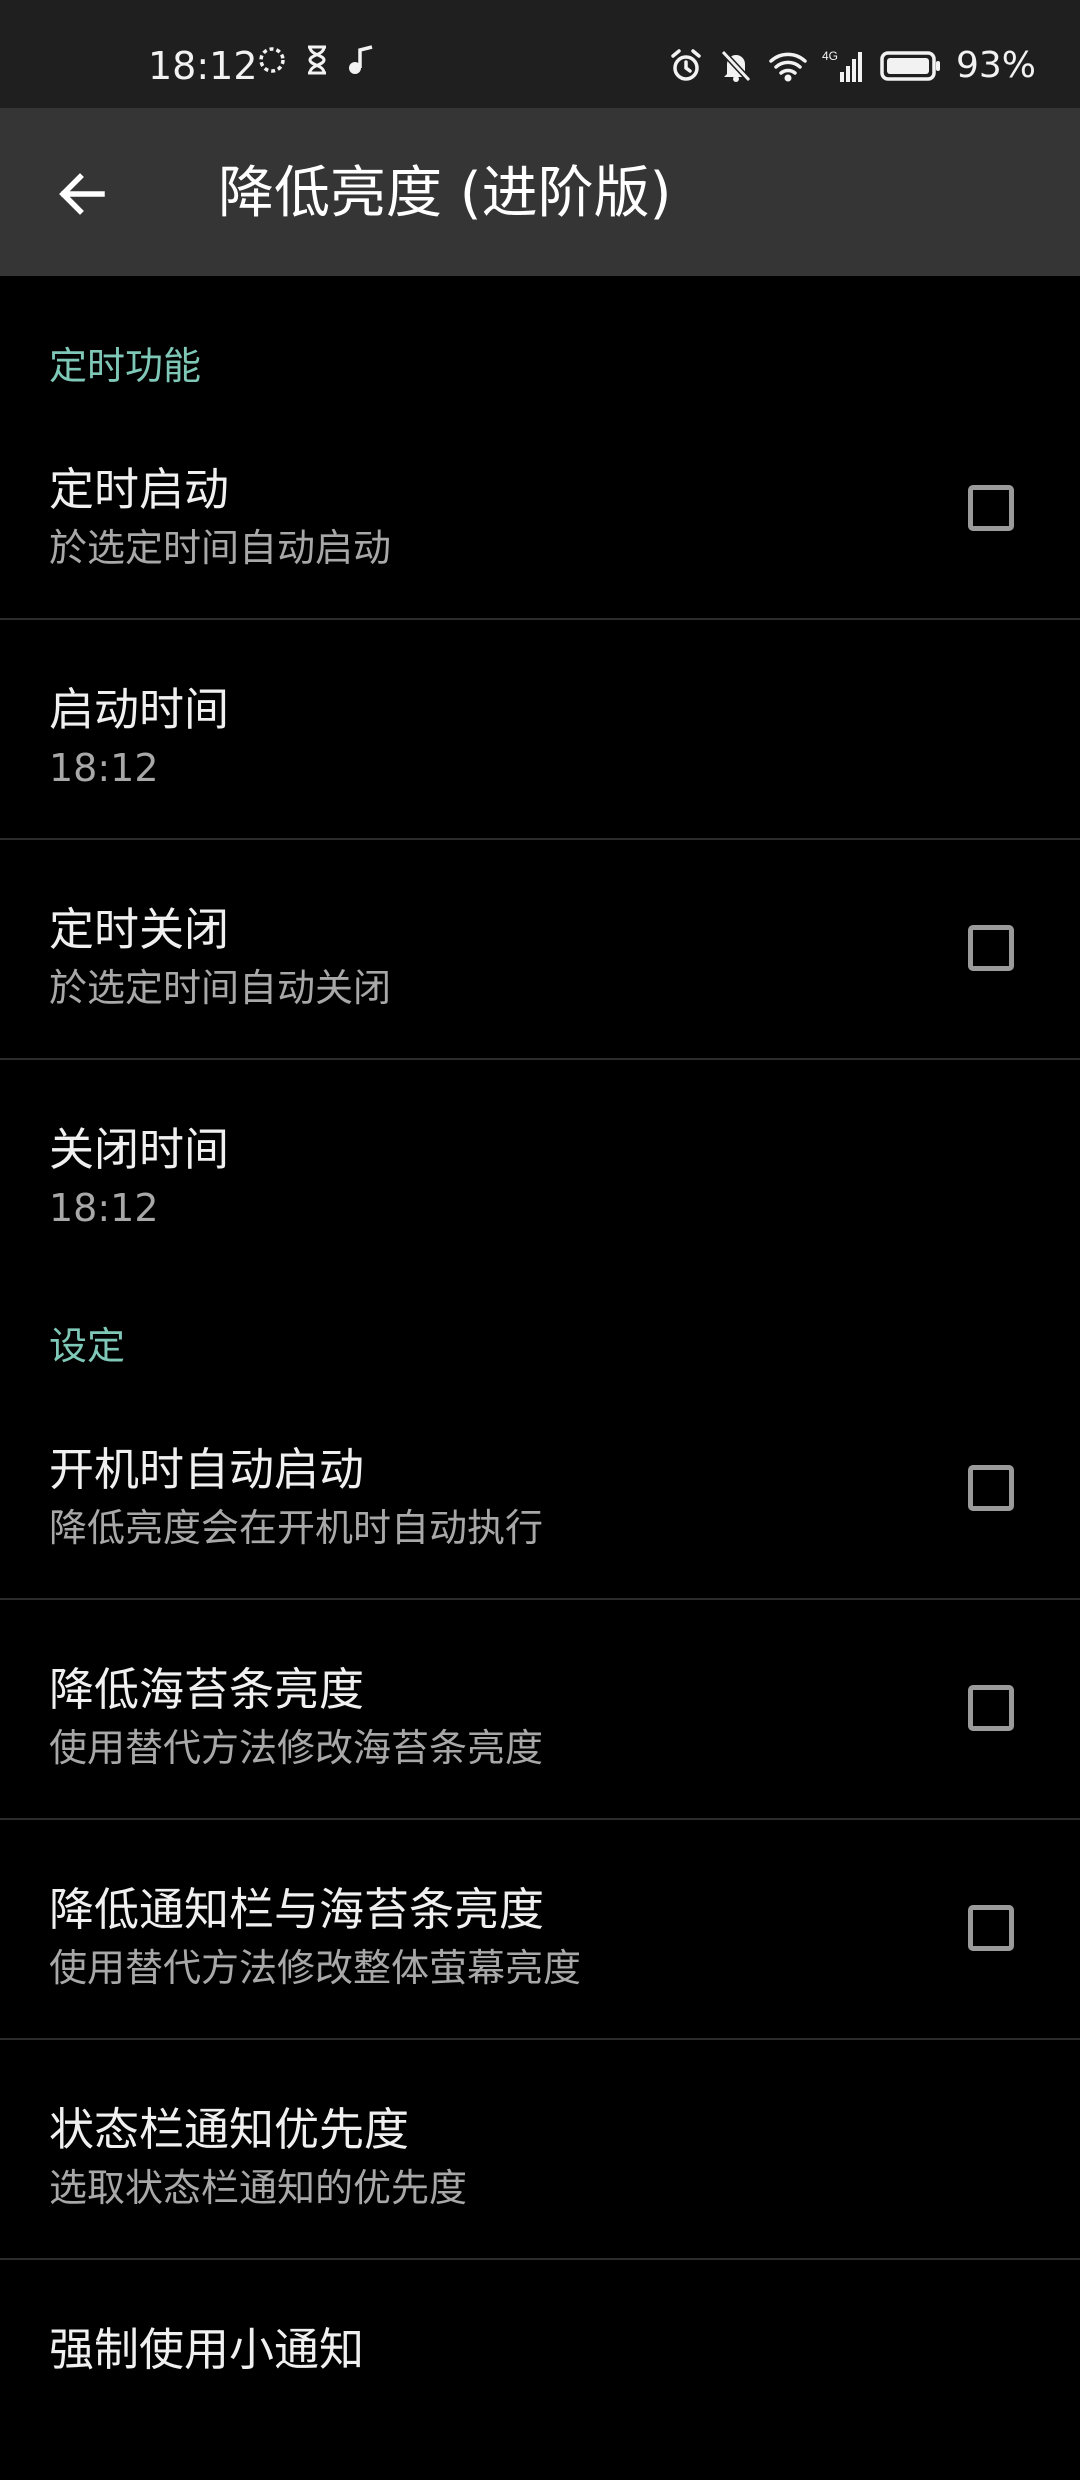  I want to click on scheduled-start-checkbox, so click(991, 508).